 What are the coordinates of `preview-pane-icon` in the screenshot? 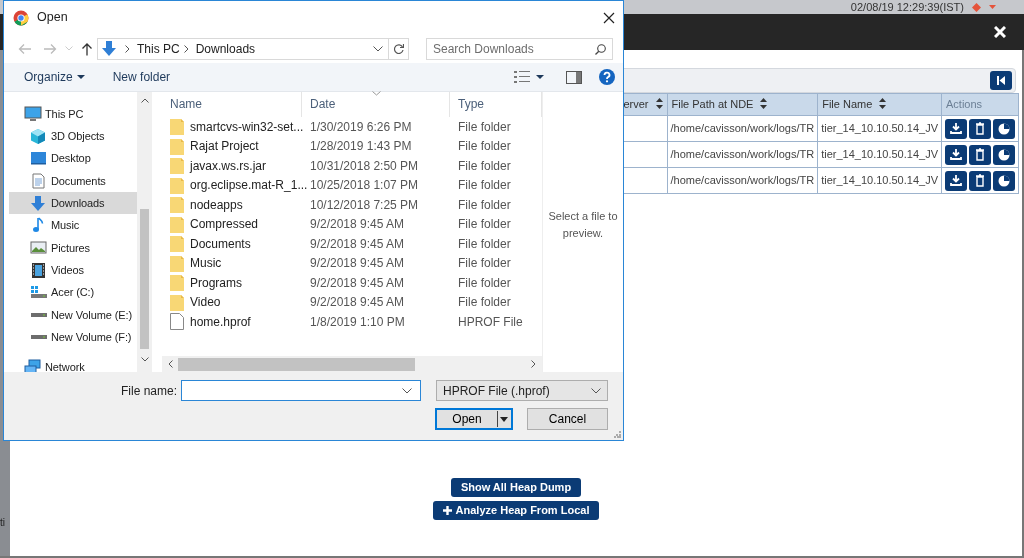 It's located at (574, 77).